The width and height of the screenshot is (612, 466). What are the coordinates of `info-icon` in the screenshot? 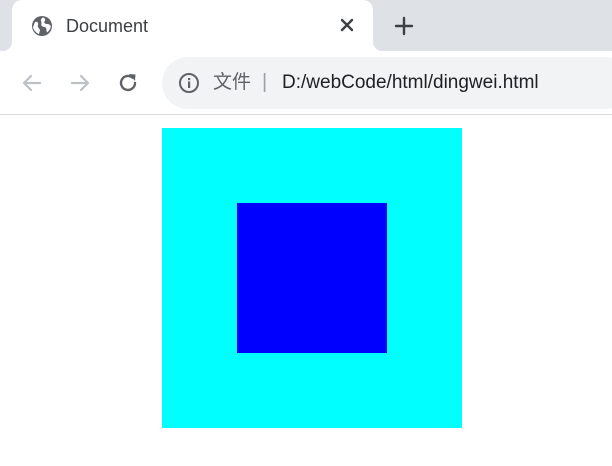 It's located at (189, 83).